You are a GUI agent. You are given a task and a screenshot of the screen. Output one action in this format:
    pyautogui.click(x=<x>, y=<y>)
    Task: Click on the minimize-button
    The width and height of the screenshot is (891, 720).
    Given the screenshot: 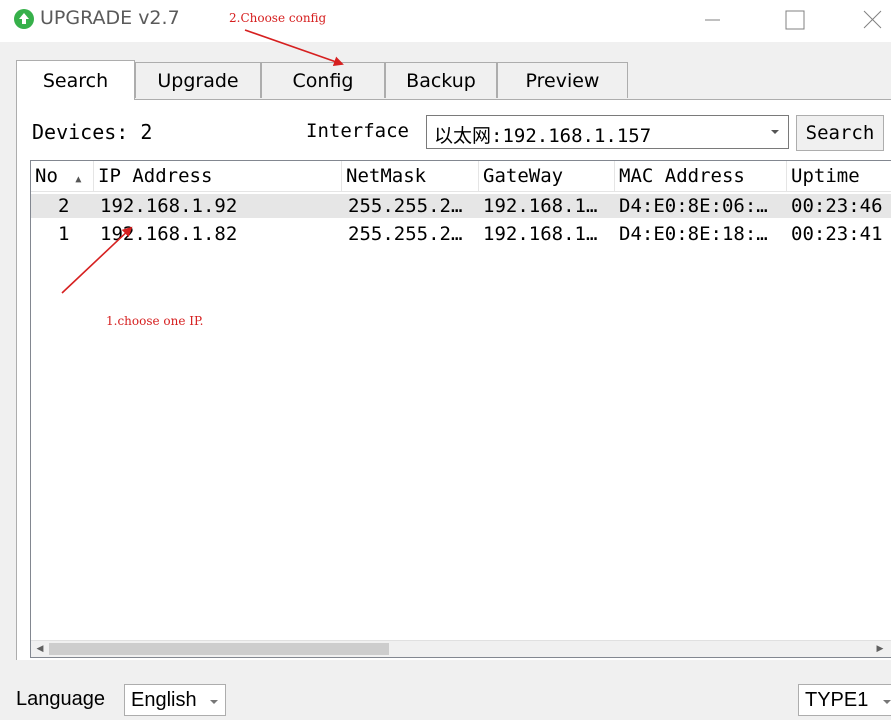 What is the action you would take?
    pyautogui.click(x=712, y=20)
    